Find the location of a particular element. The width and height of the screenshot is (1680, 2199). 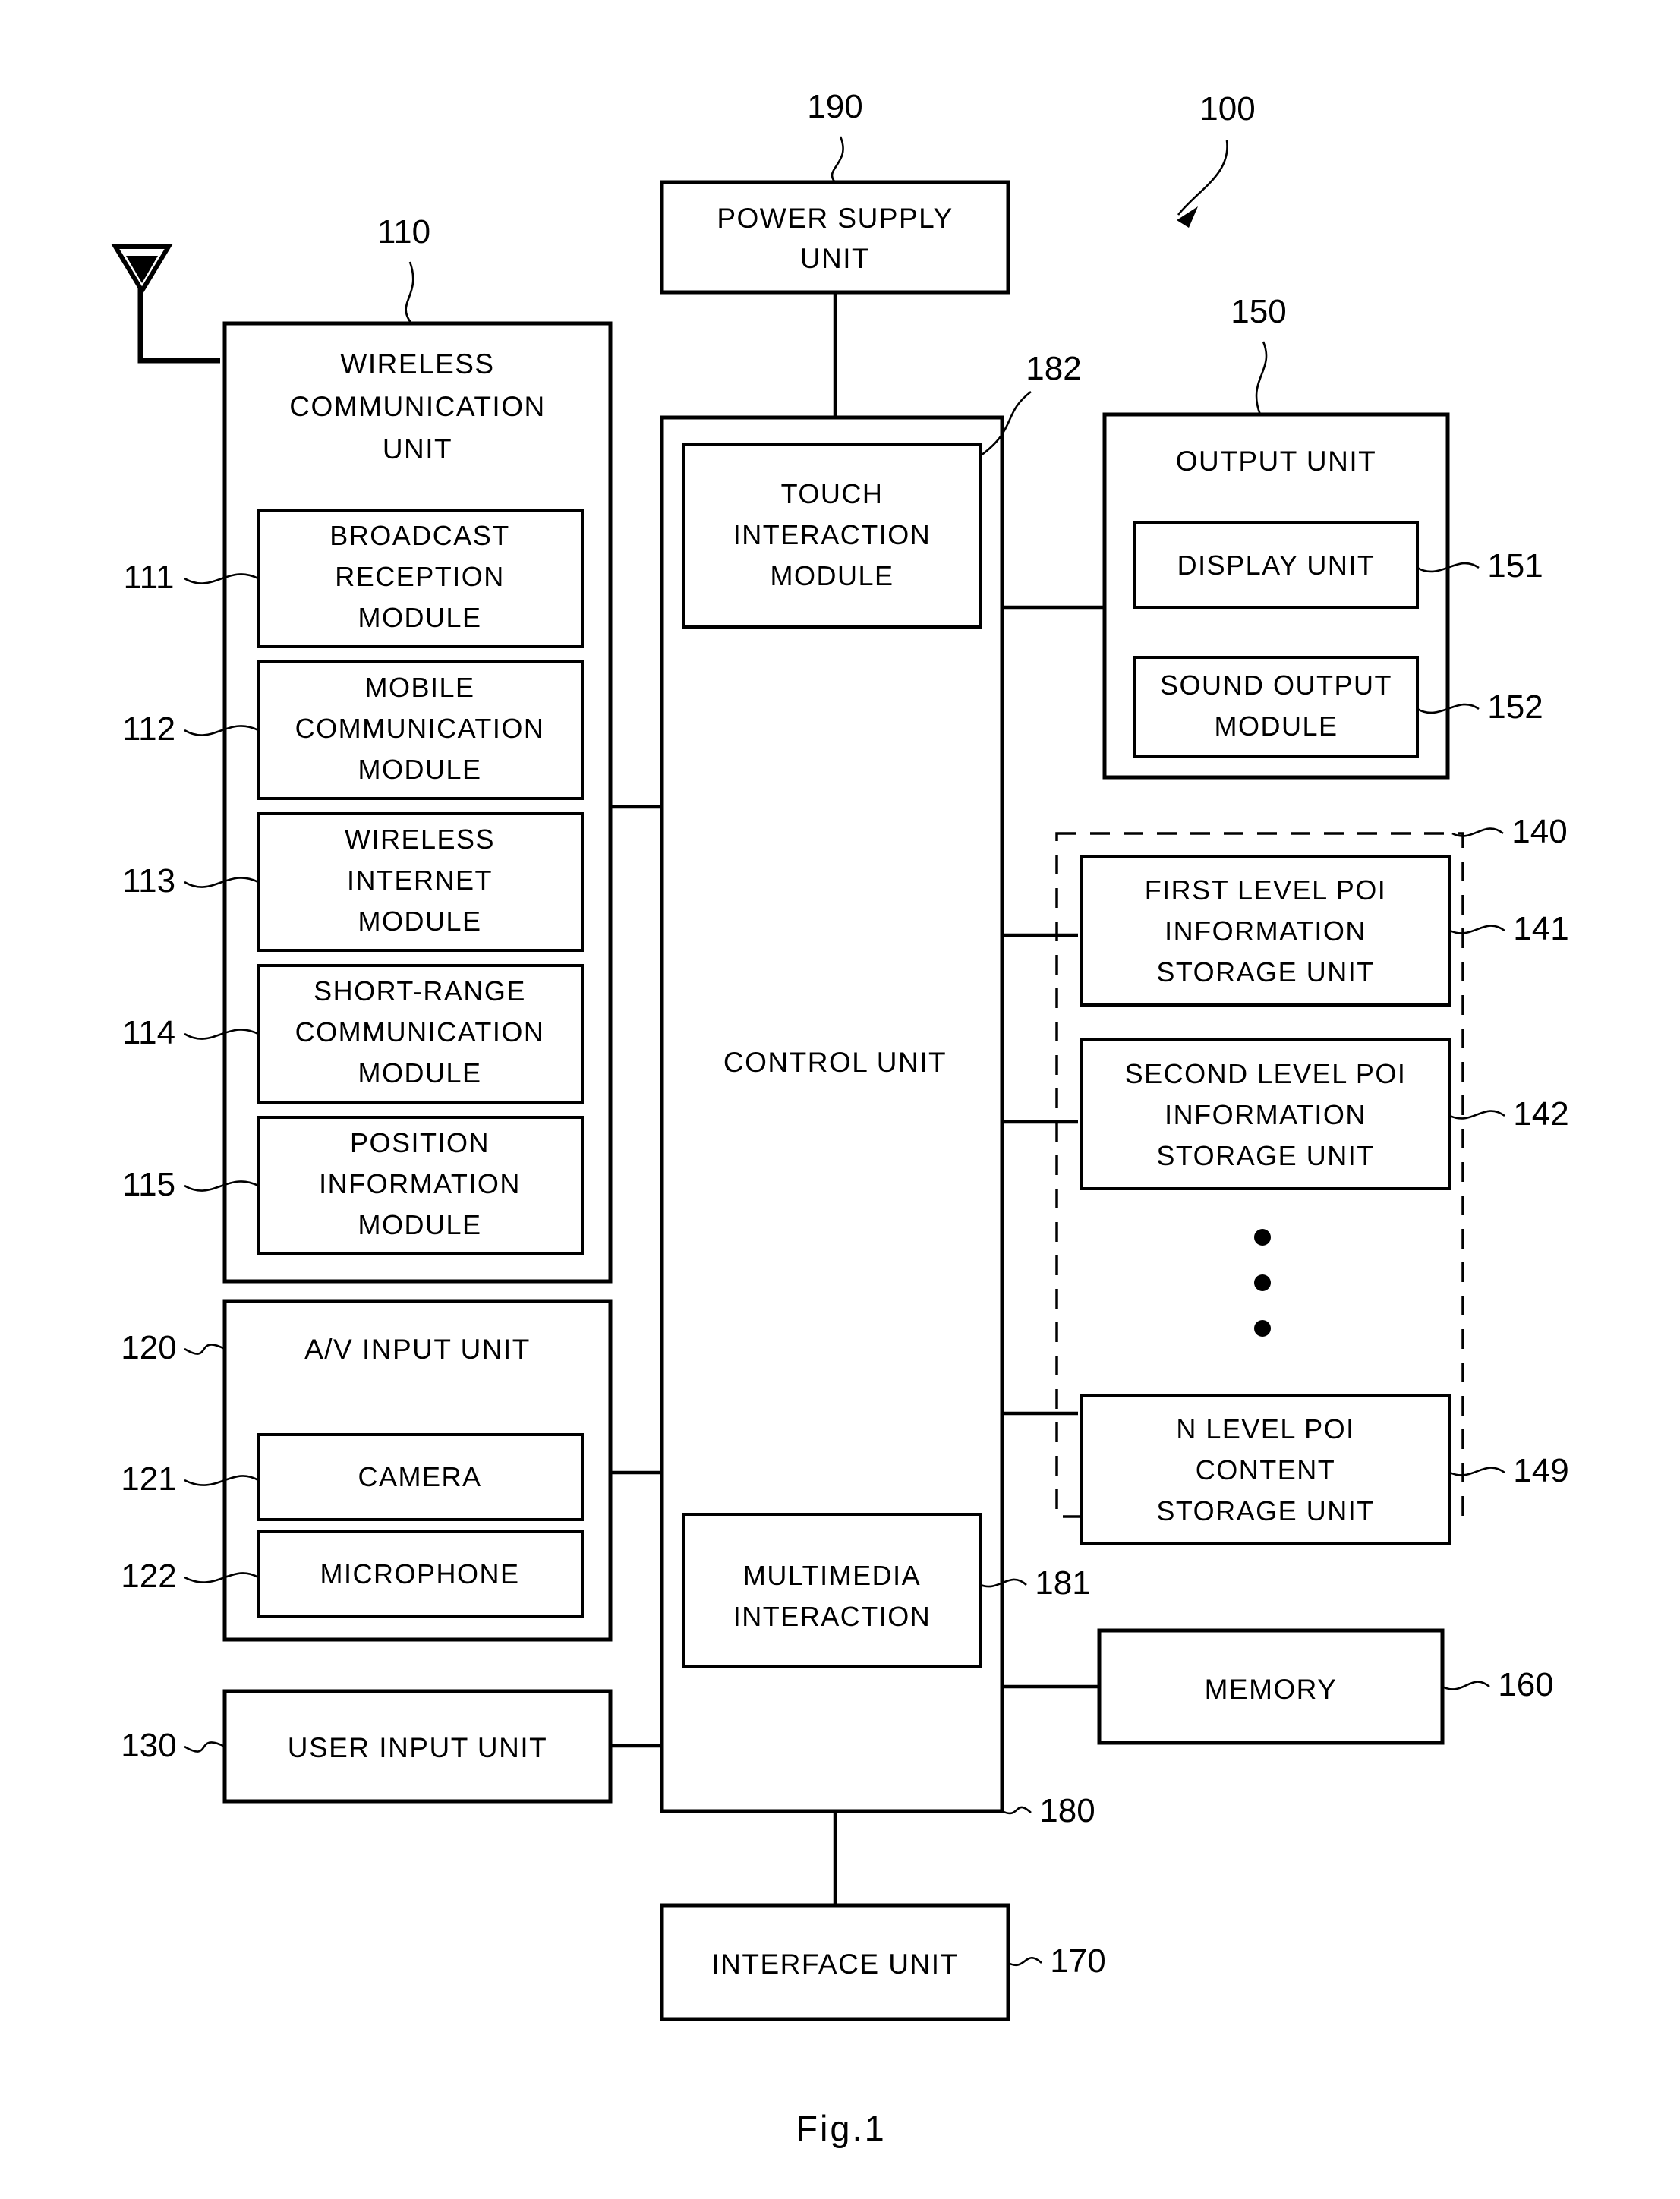

ref-160-label: 160 is located at coordinates (1525, 1685).